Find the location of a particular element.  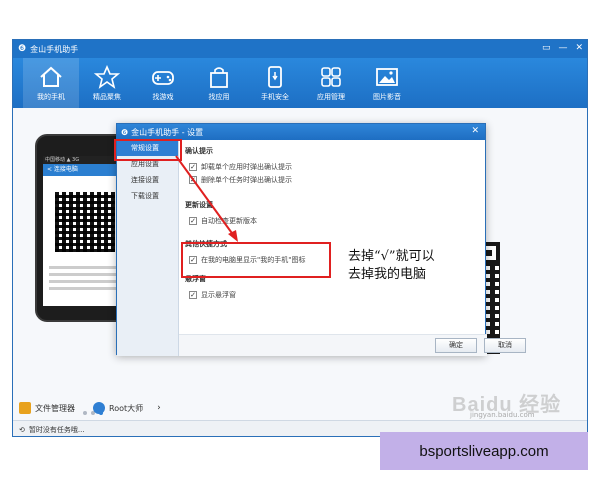

annotation-line-2: 去掉我的电脑 is located at coordinates (387, 274).